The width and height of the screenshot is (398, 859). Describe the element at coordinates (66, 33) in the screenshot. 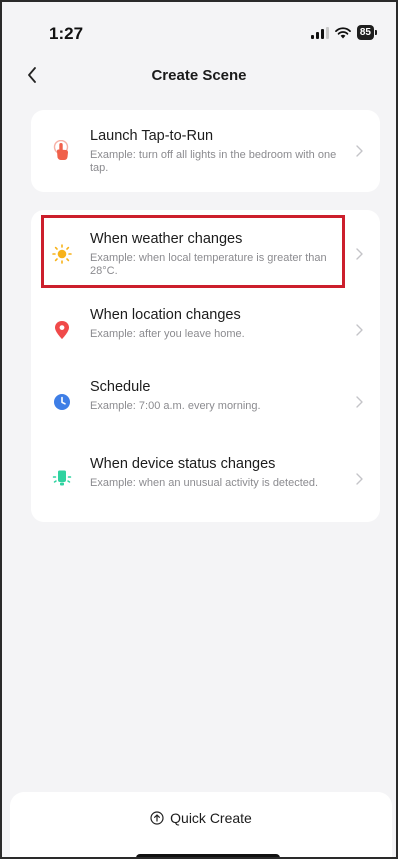

I see `status-time: 1:27` at that location.